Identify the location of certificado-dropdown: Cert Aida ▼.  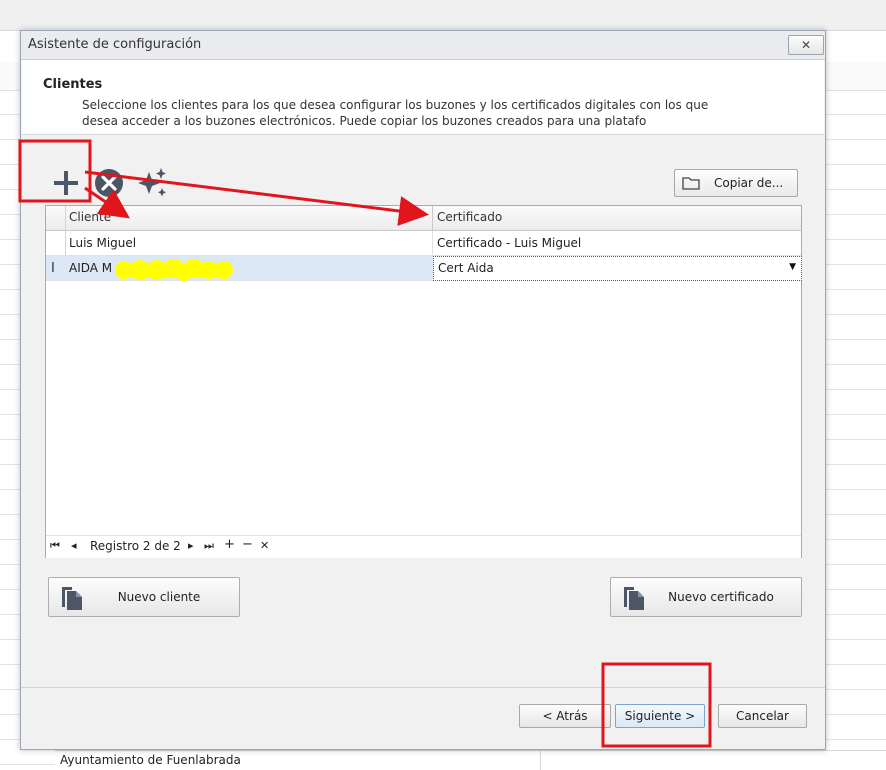
(617, 268).